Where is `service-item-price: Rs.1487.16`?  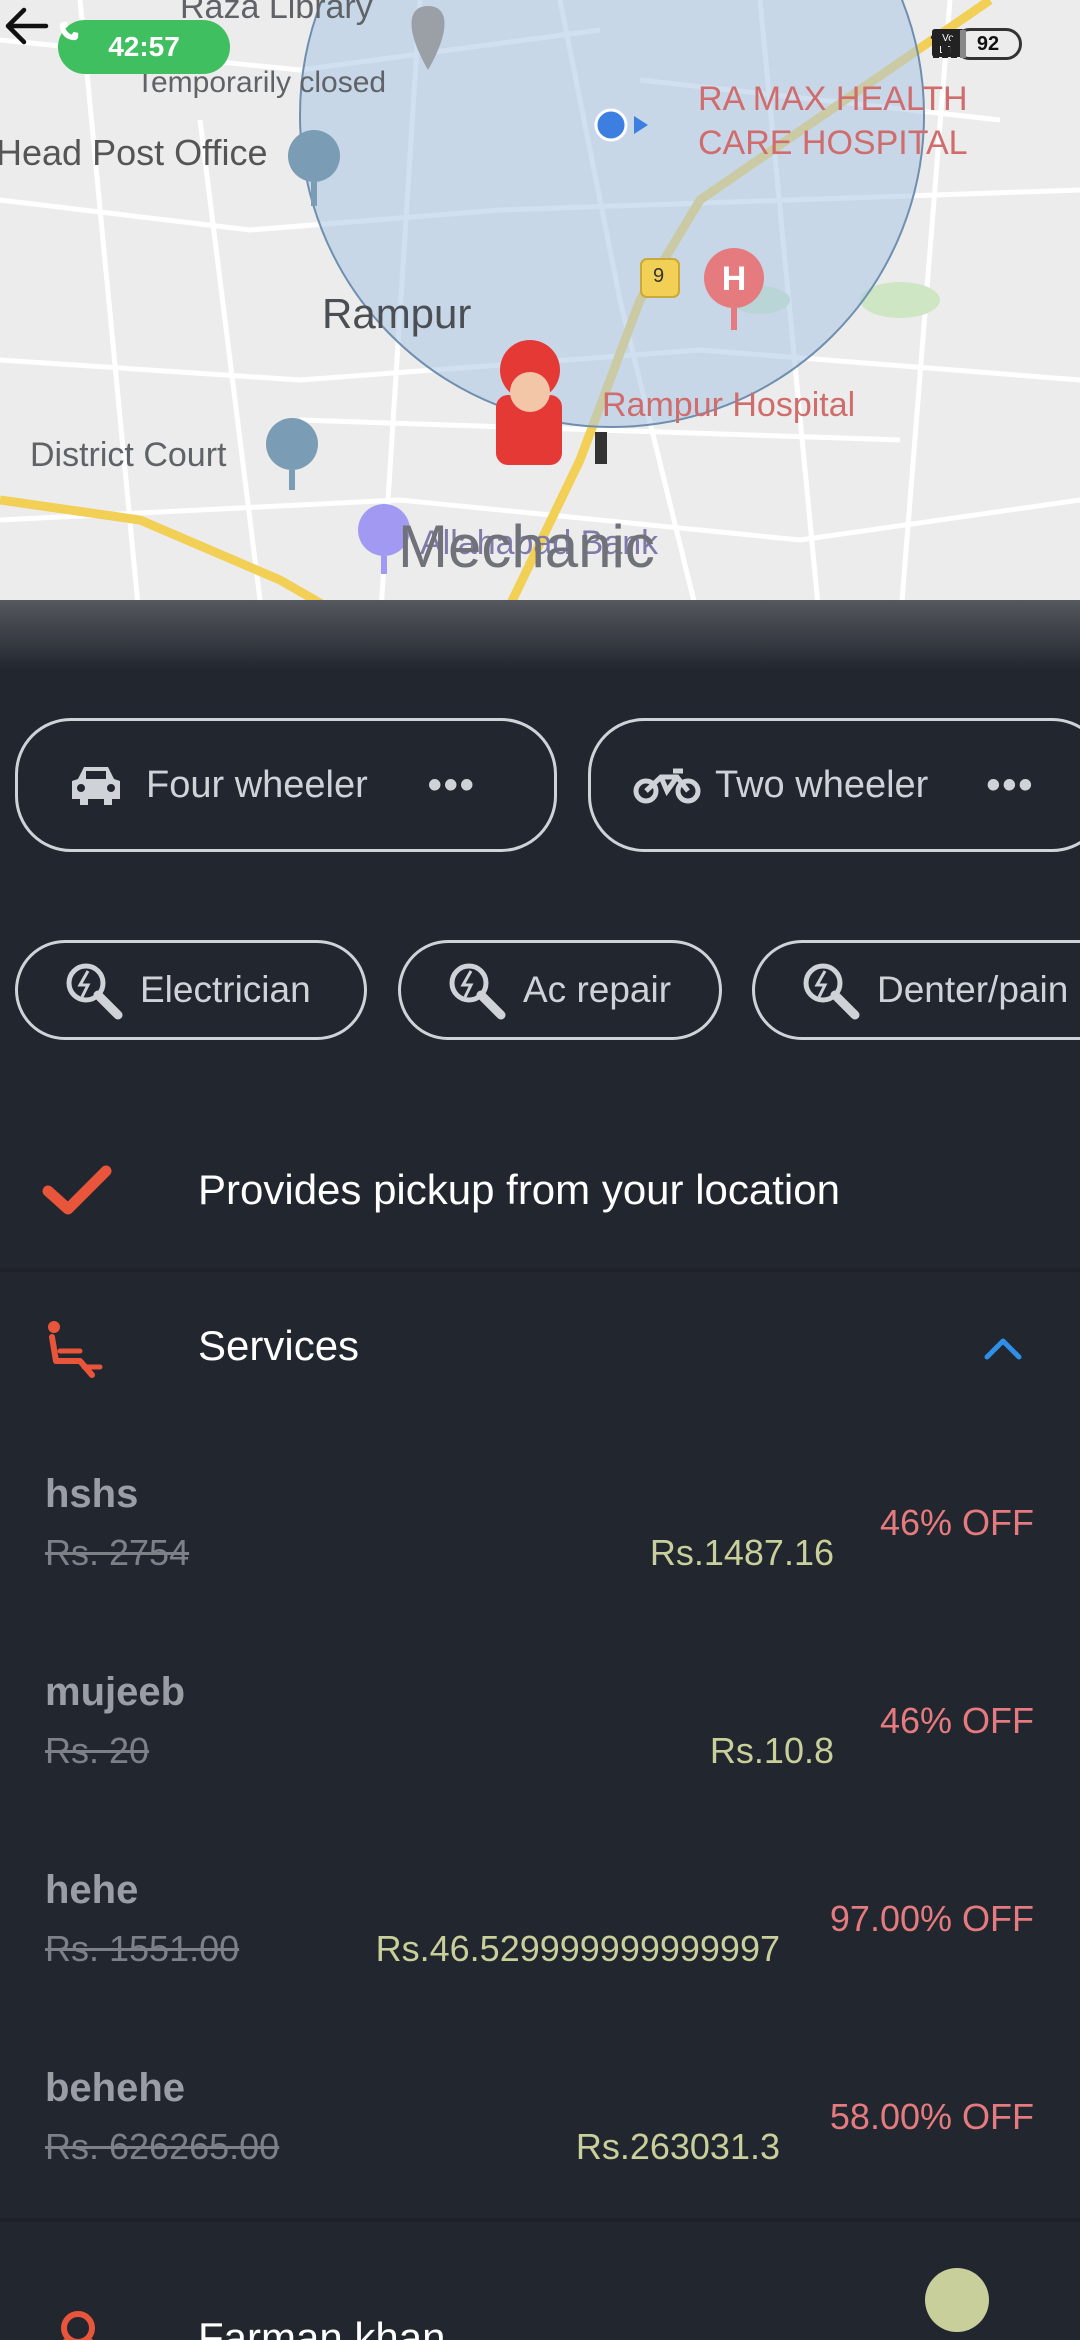 service-item-price: Rs.1487.16 is located at coordinates (741, 1552).